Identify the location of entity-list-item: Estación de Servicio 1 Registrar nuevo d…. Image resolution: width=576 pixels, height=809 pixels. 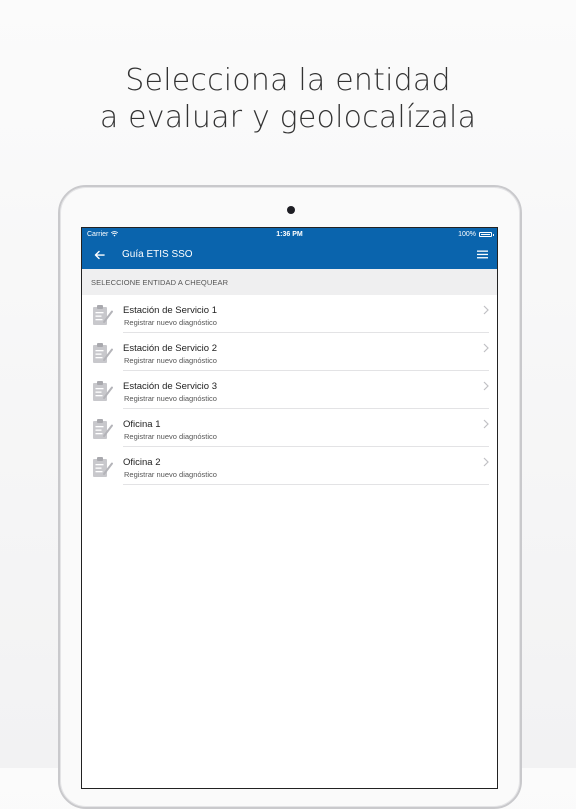
(289, 314).